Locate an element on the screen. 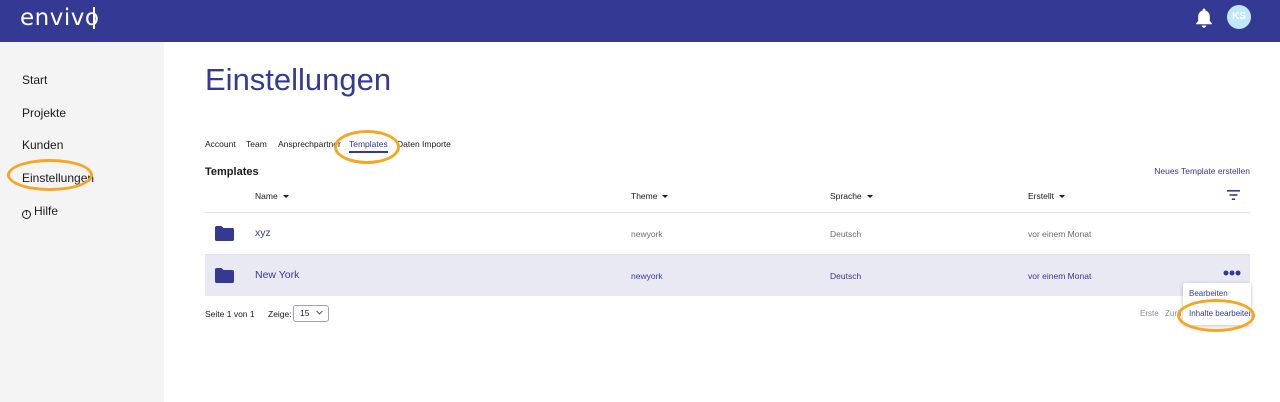 The image size is (1280, 402). page-size-label: Zeige: is located at coordinates (280, 314).